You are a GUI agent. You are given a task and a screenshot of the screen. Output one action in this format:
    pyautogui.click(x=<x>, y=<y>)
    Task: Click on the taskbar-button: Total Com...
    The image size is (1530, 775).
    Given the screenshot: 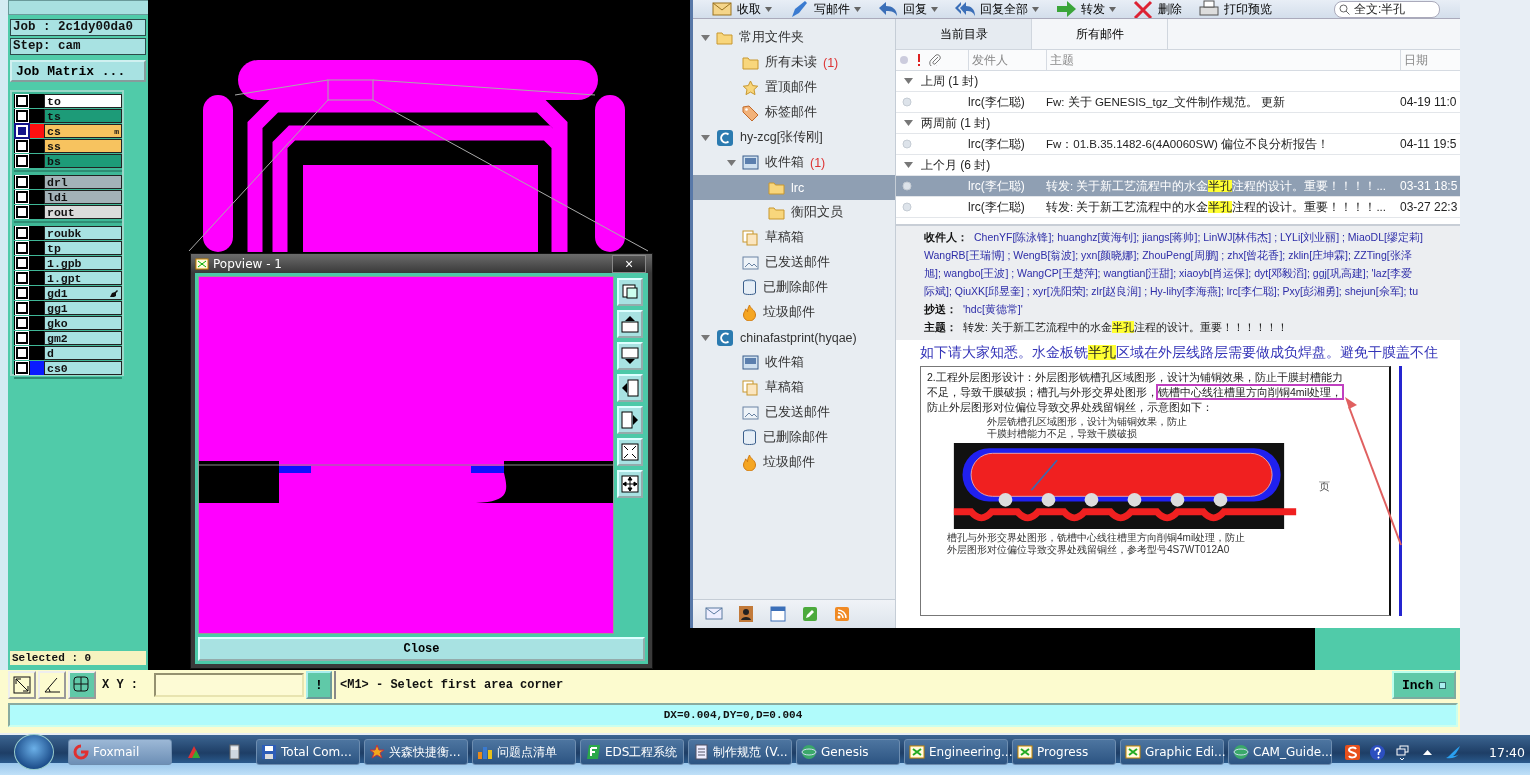 What is the action you would take?
    pyautogui.click(x=308, y=752)
    